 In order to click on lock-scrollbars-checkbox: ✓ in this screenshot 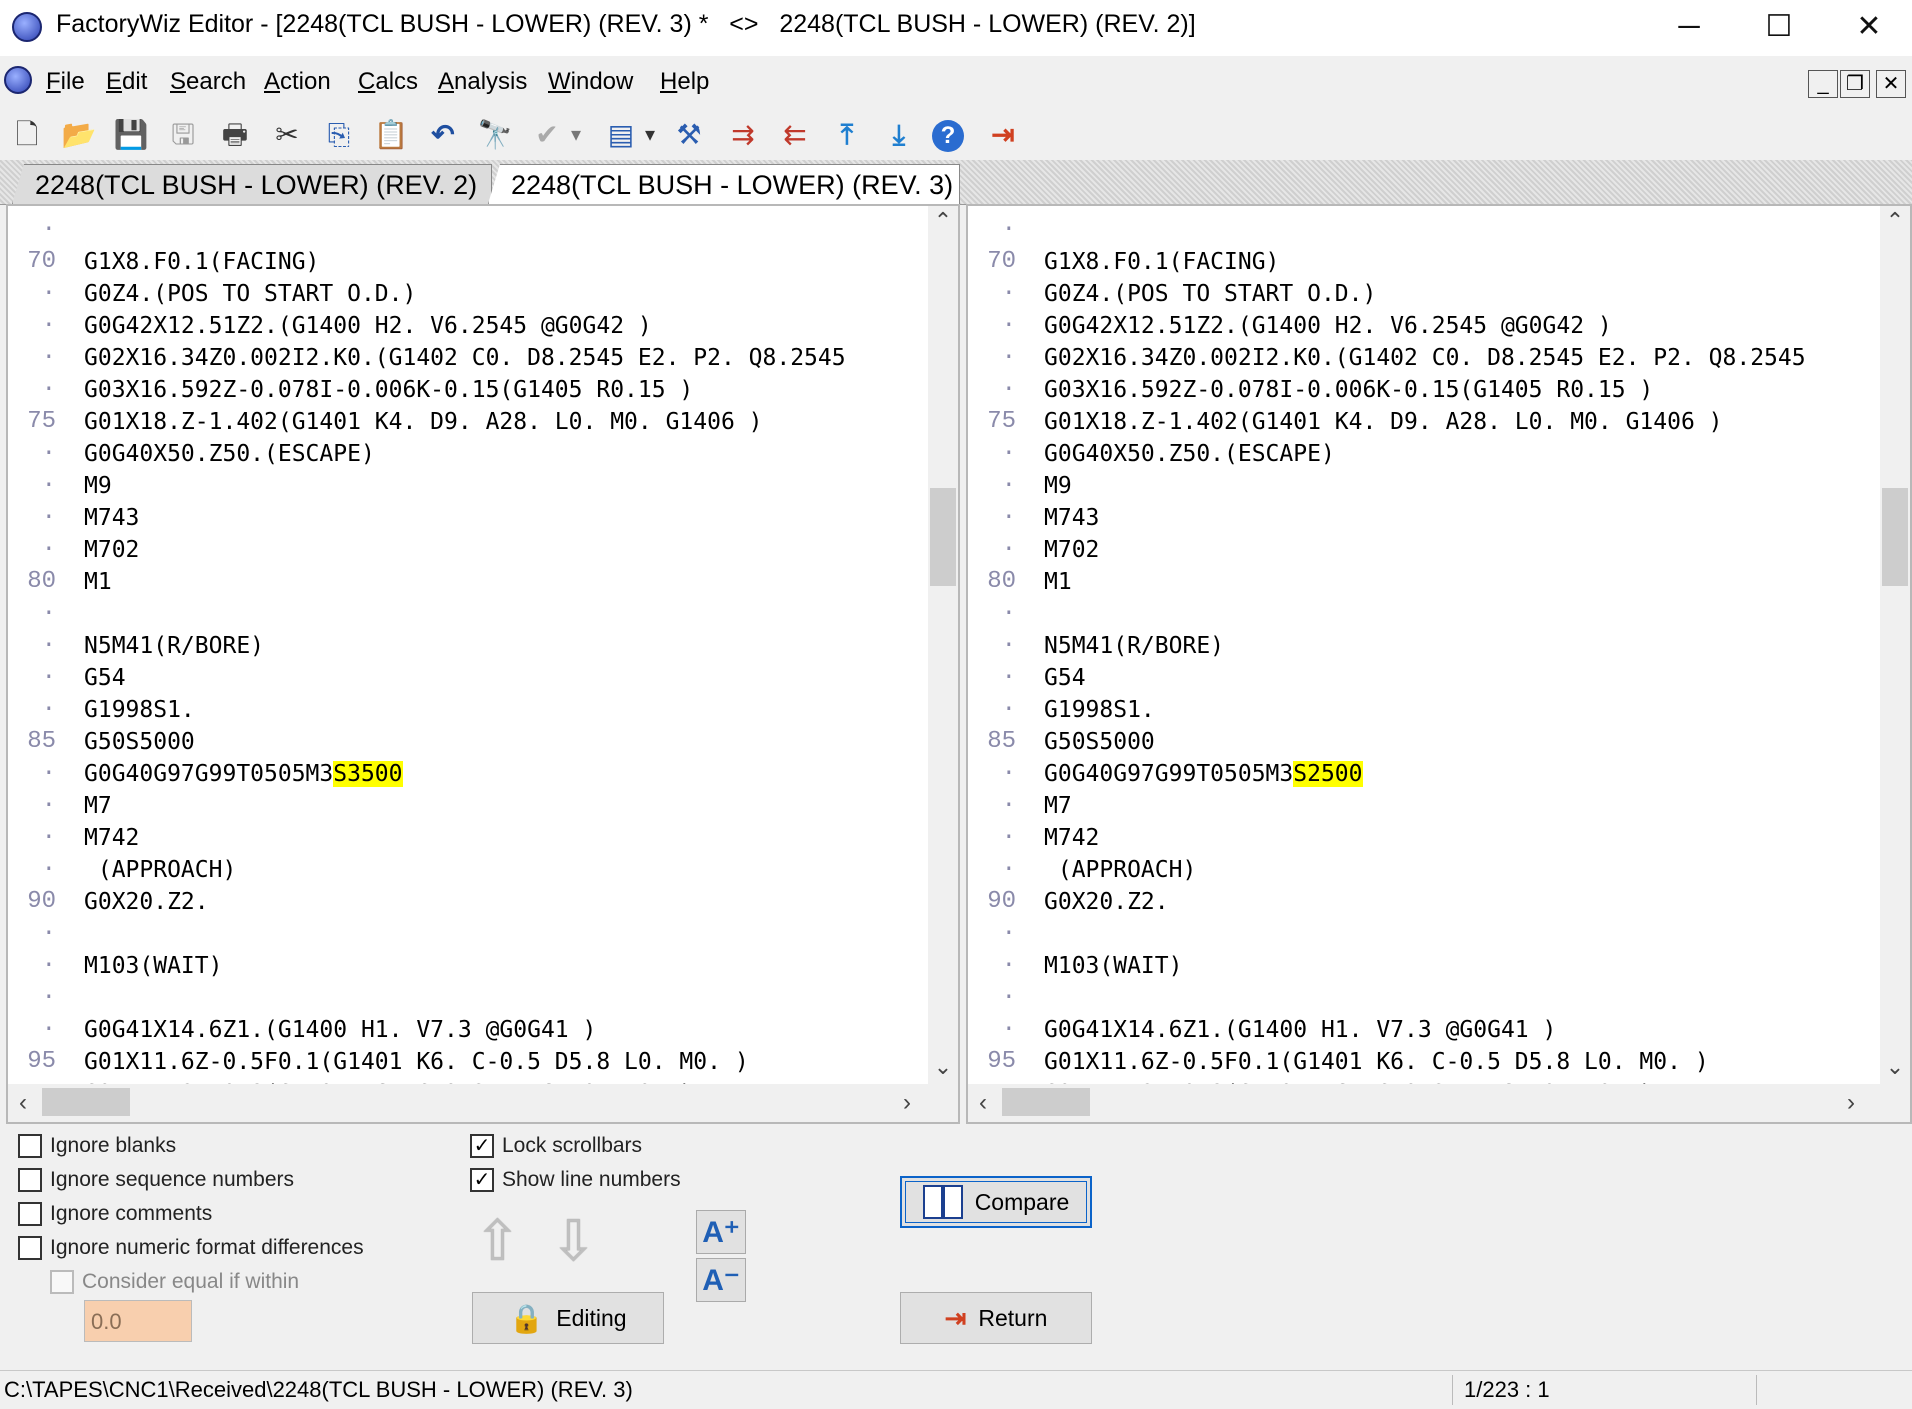, I will do `click(482, 1146)`.